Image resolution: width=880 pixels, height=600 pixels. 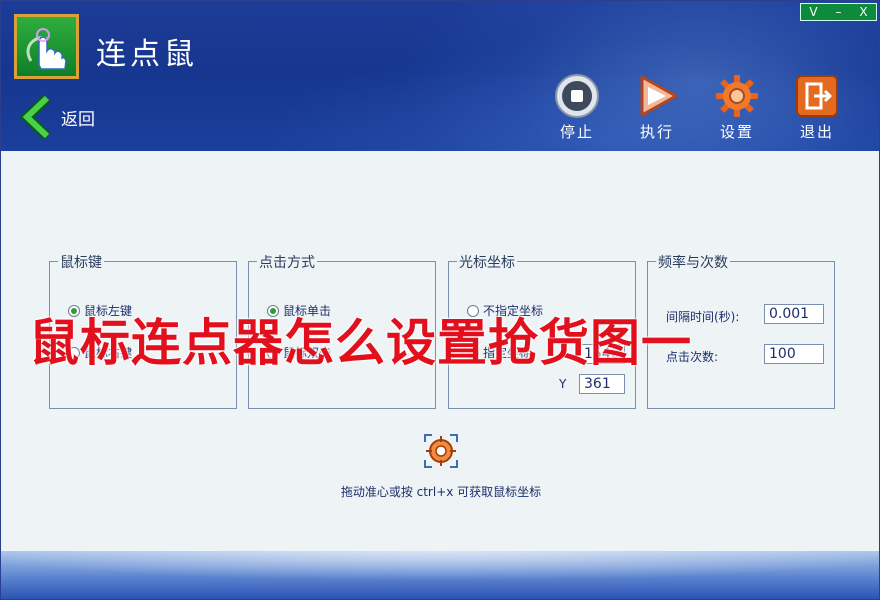 I want to click on settings-label: 设置, so click(x=736, y=132).